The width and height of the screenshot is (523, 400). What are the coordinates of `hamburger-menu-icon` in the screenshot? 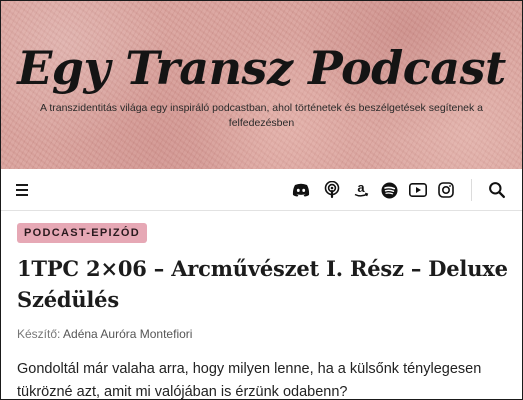 It's located at (22, 190).